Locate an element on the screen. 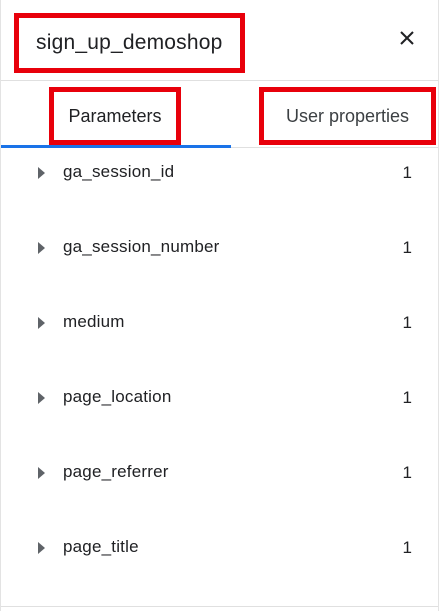 The width and height of the screenshot is (439, 611). parameter-row: page_title 1 is located at coordinates (219, 560).